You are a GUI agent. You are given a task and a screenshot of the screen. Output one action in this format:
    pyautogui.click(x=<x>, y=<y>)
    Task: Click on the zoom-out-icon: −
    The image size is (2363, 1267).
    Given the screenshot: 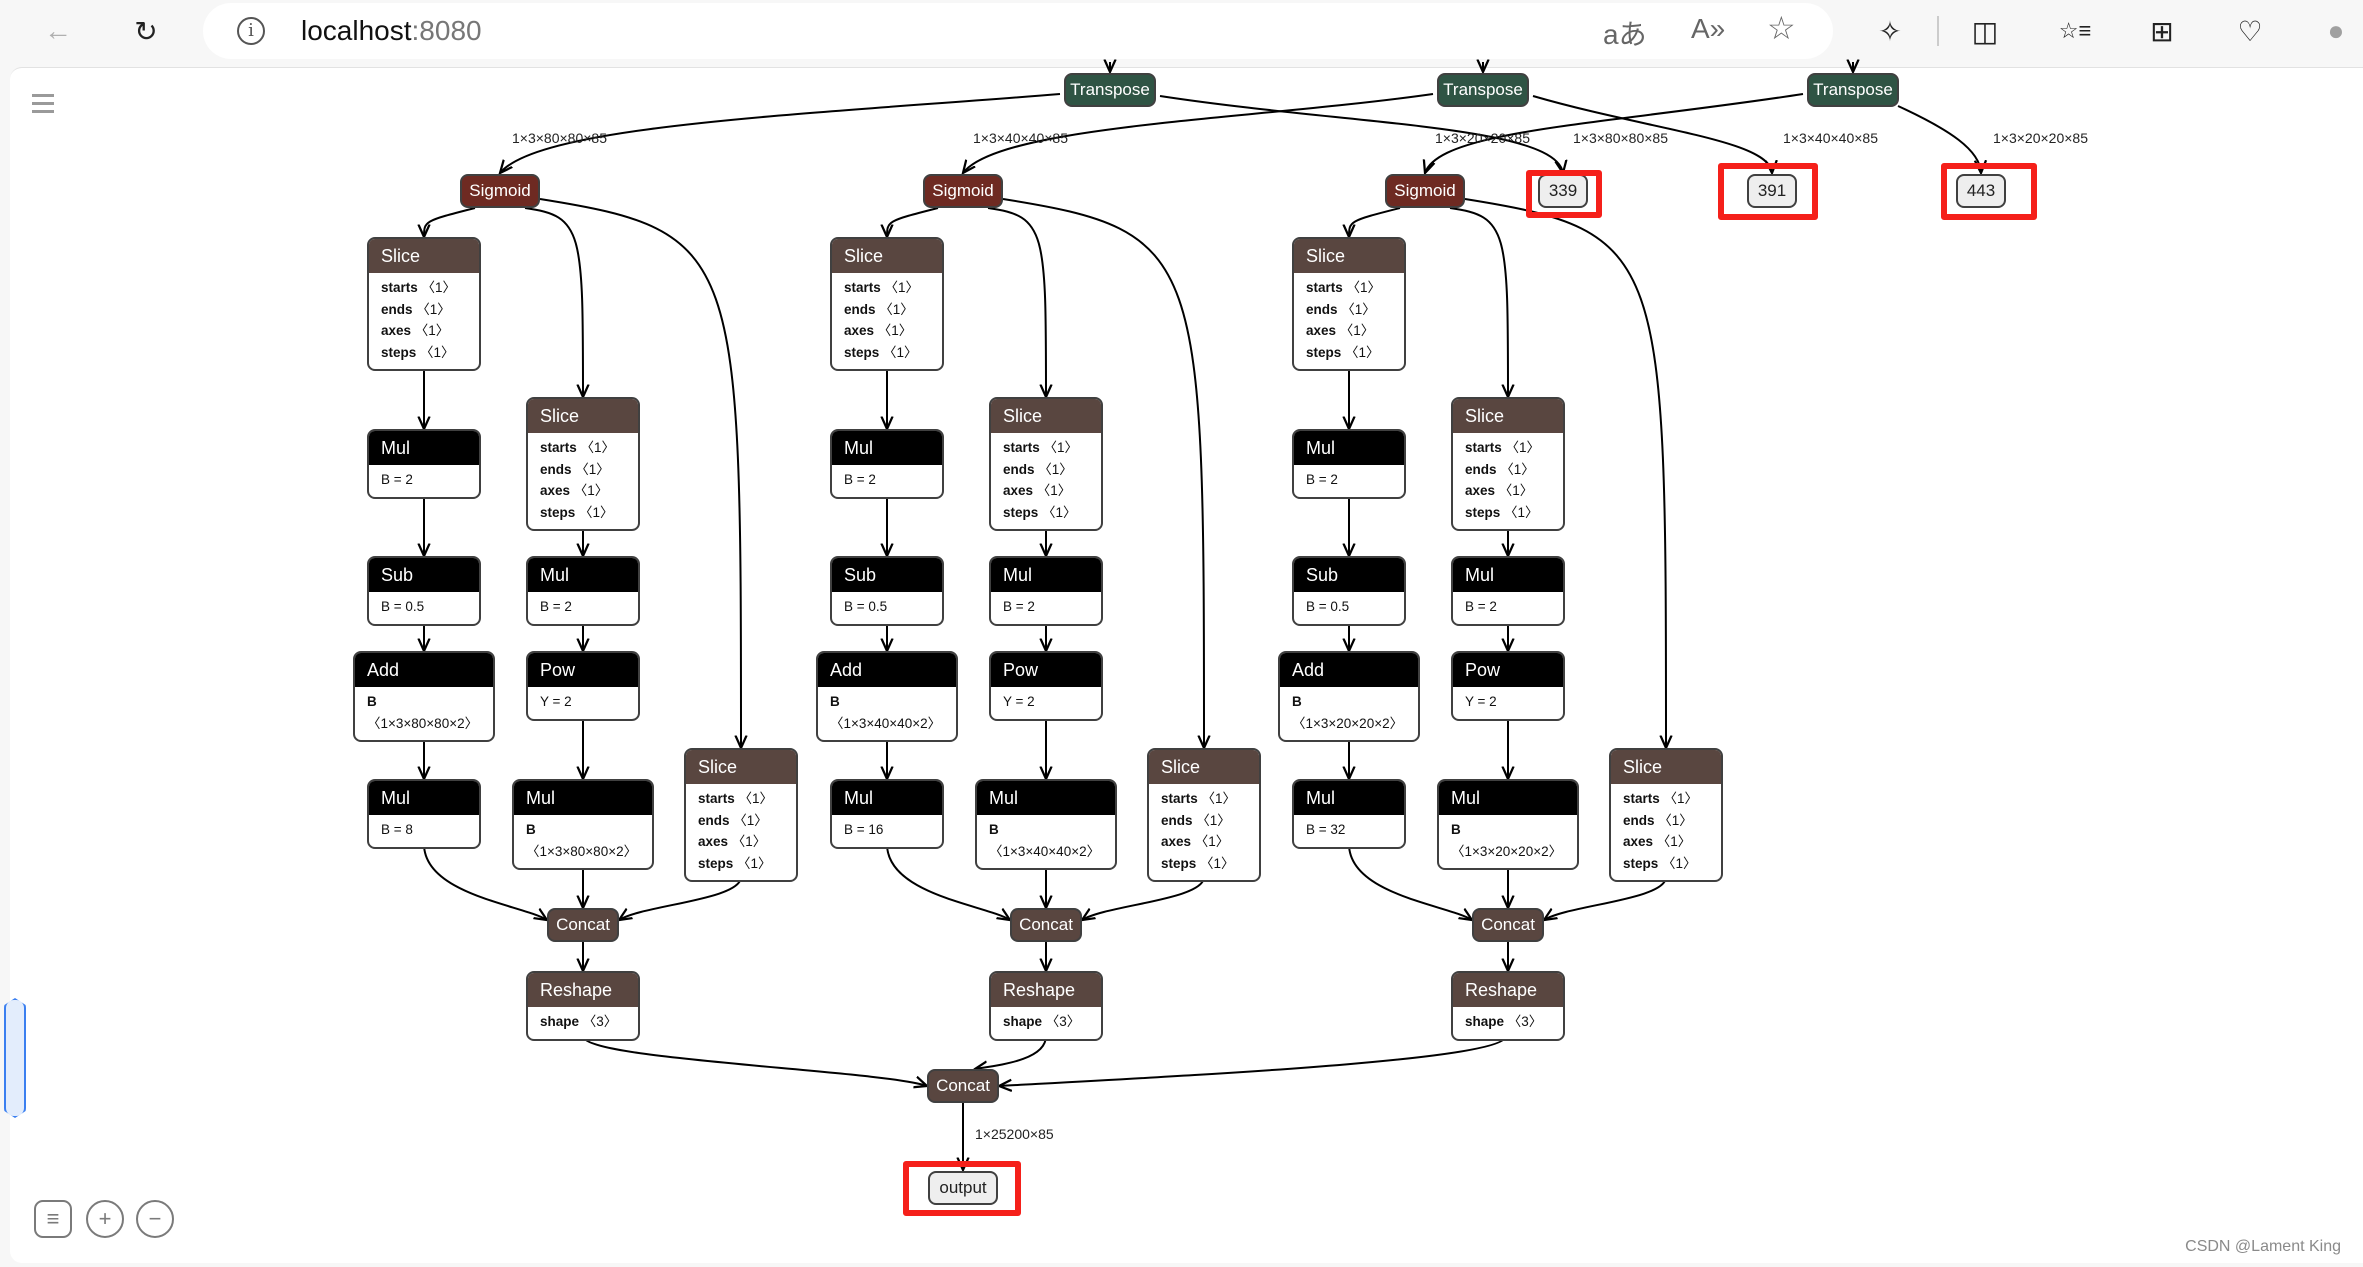 What is the action you would take?
    pyautogui.click(x=155, y=1219)
    